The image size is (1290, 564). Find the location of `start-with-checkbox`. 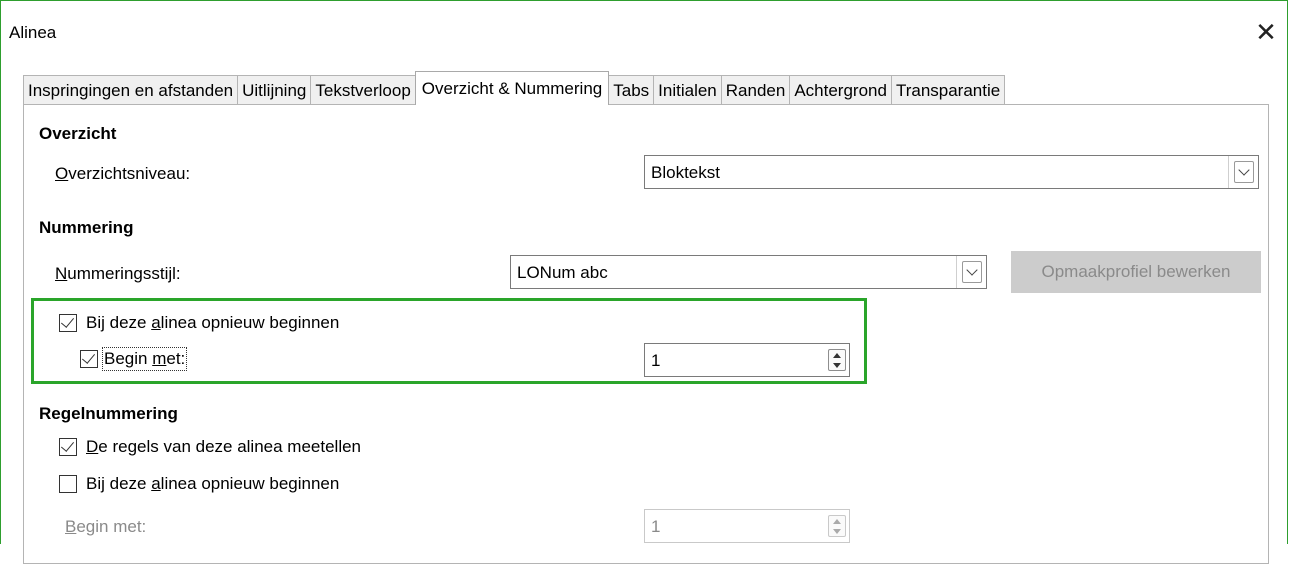

start-with-checkbox is located at coordinates (89, 359).